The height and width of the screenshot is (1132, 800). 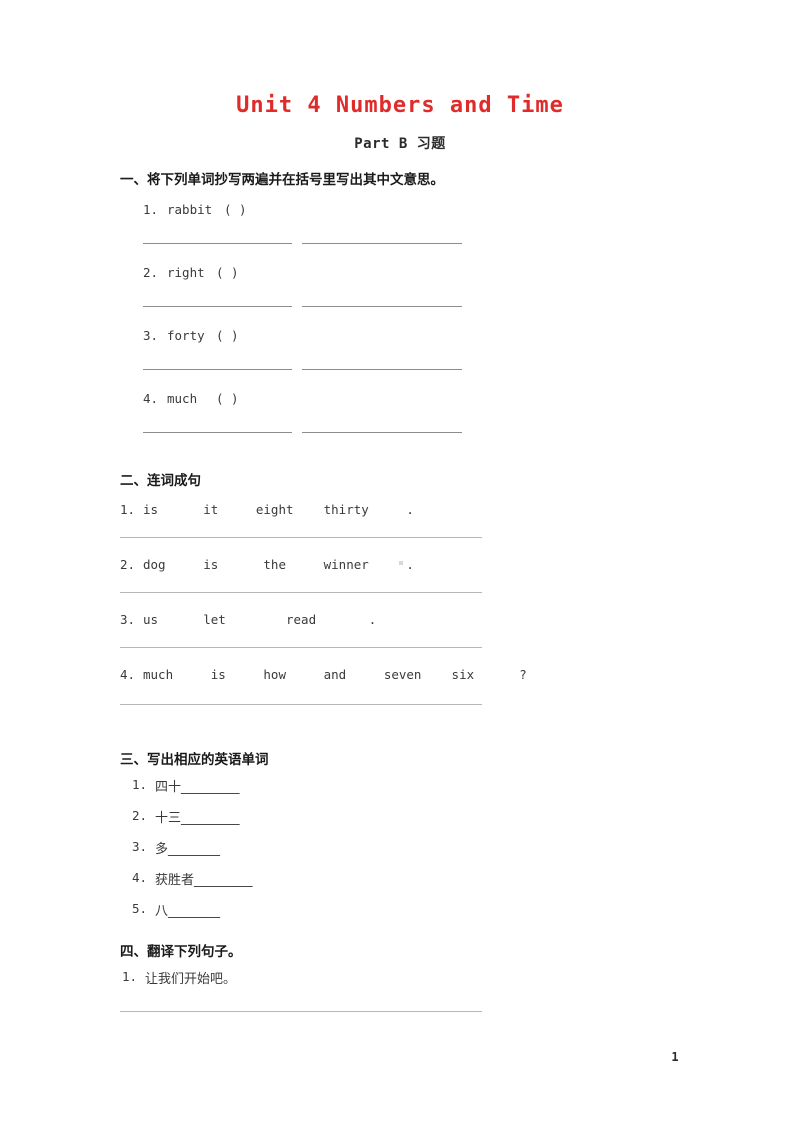 What do you see at coordinates (260, 619) in the screenshot?
I see `exercise2-item3-words: us let read .` at bounding box center [260, 619].